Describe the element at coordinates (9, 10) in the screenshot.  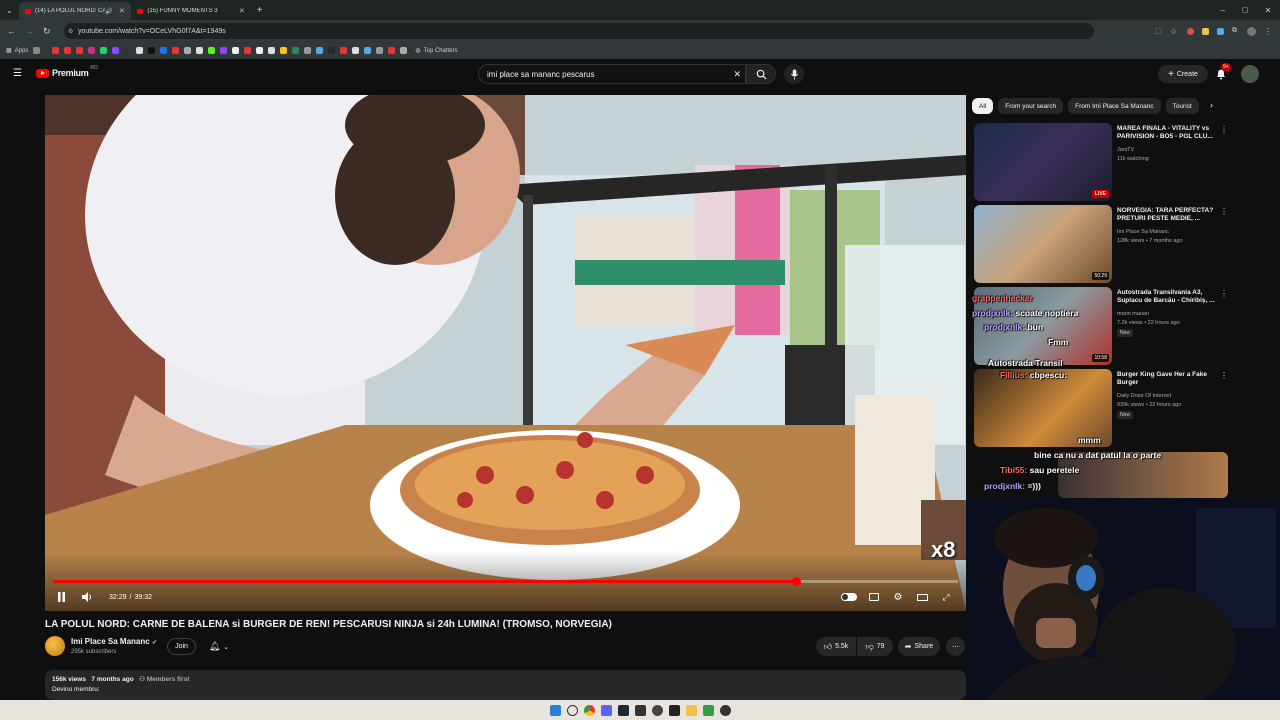
I see `tab-search-icon: ⌄` at that location.